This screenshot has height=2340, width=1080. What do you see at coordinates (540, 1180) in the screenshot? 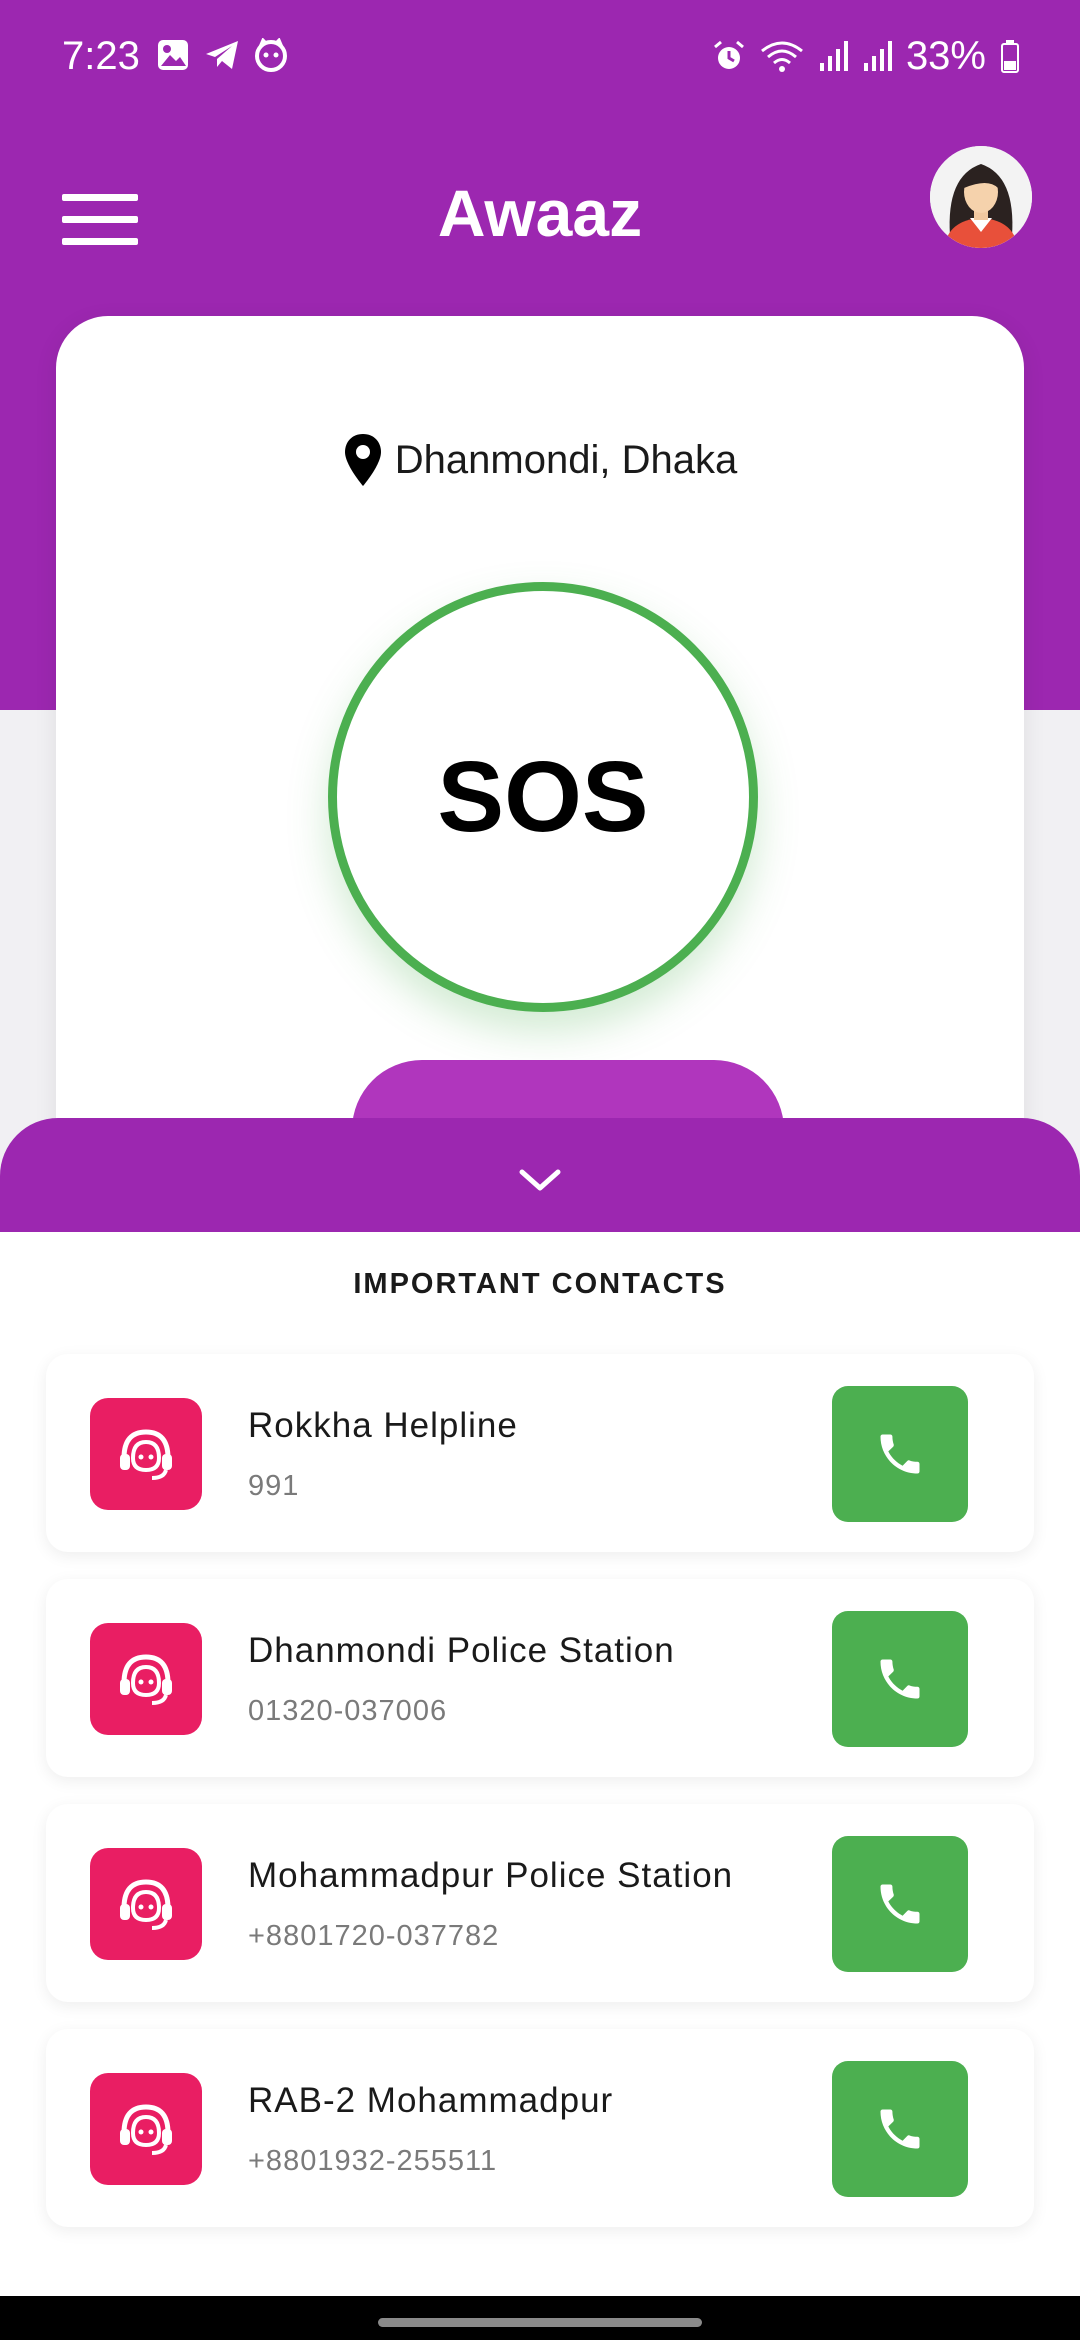
I see `chevron-down-icon` at bounding box center [540, 1180].